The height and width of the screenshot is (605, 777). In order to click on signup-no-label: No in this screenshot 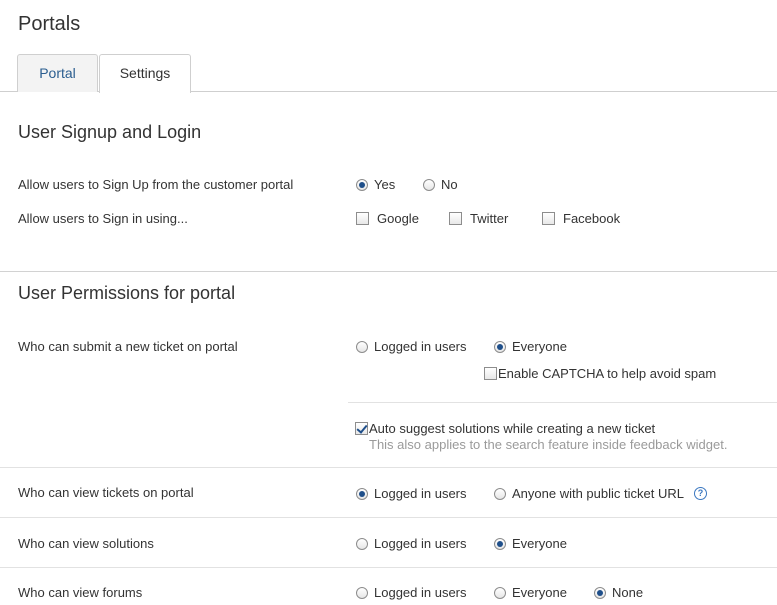, I will do `click(449, 184)`.